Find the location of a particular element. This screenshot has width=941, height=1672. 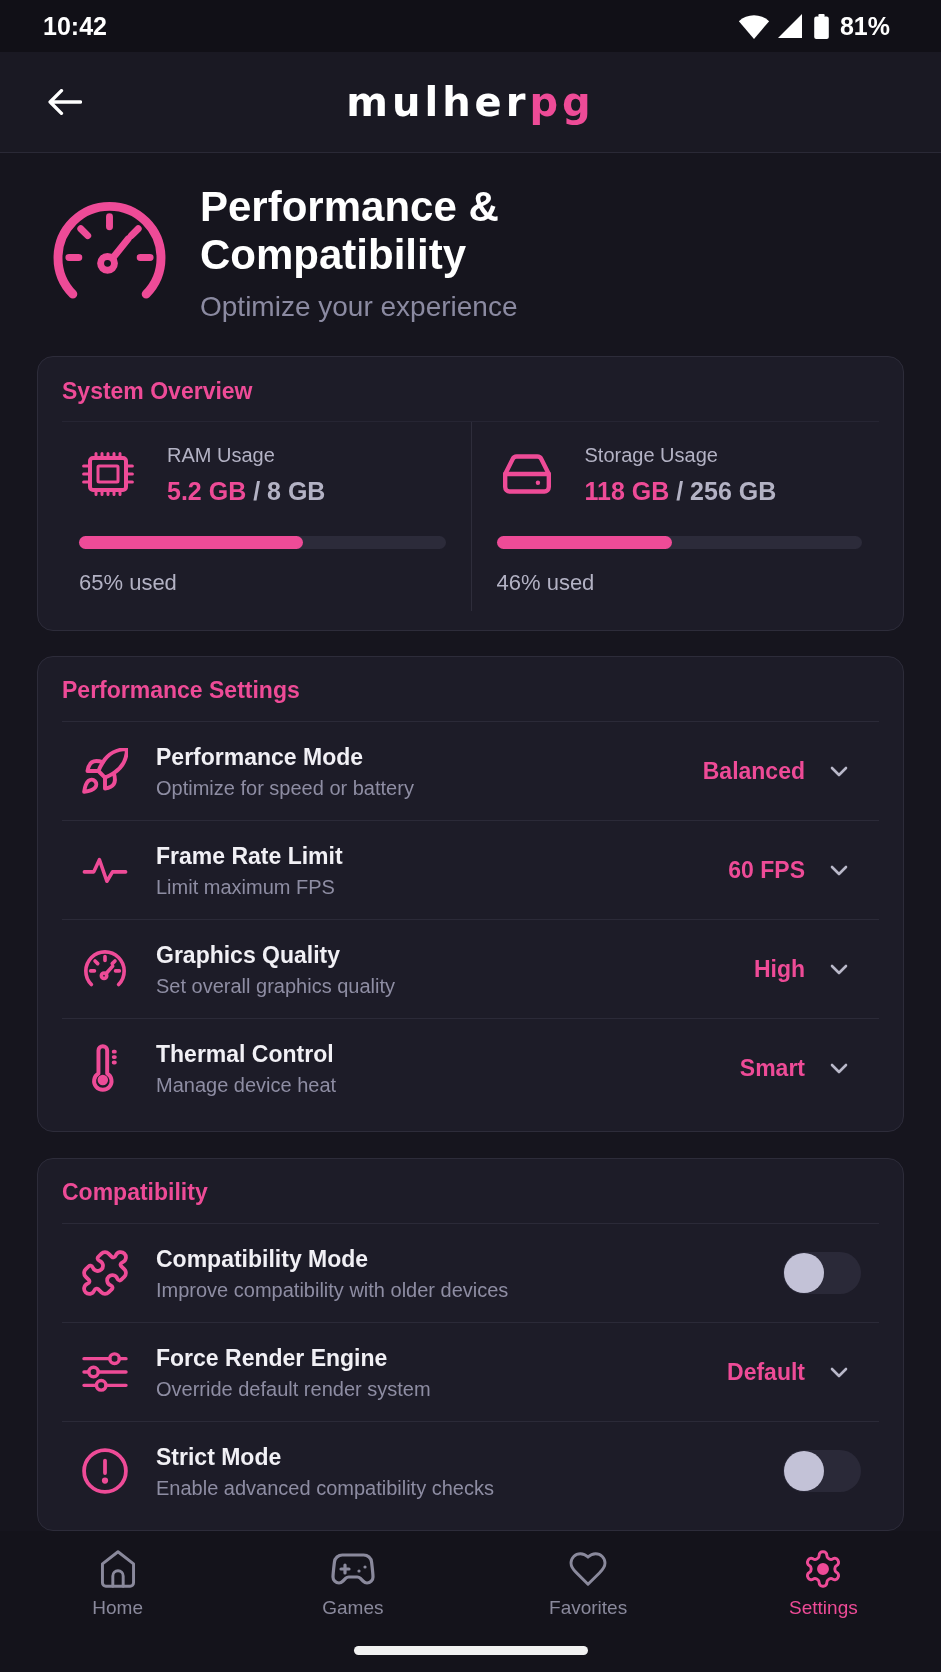

usage-label: RAM Usage is located at coordinates (221, 455).